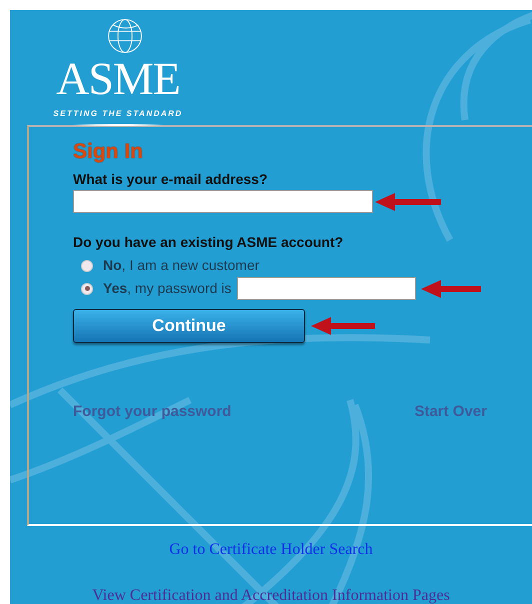 This screenshot has height=604, width=532. What do you see at coordinates (167, 288) in the screenshot?
I see `radio-label: Yes, my password is` at bounding box center [167, 288].